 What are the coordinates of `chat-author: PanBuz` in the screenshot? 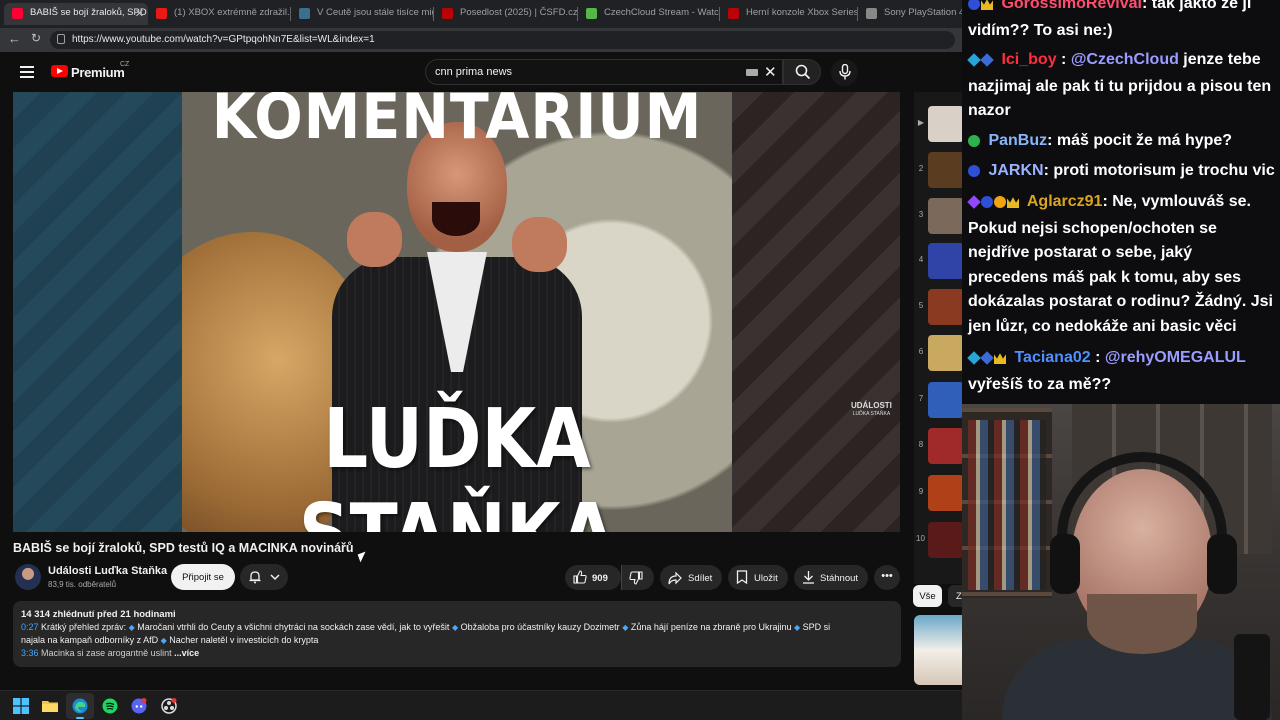 It's located at (1017, 140).